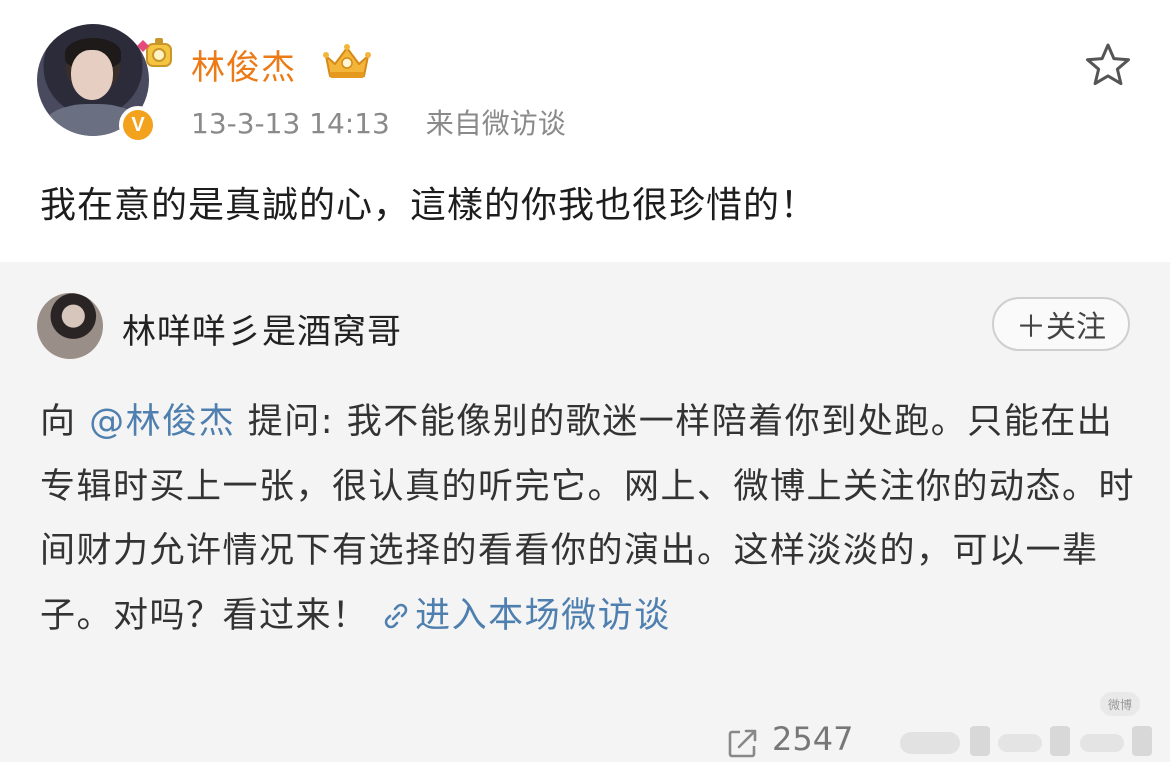 Image resolution: width=1170 pixels, height=762 pixels. Describe the element at coordinates (138, 125) in the screenshot. I see `verified-badge-icon: V` at that location.